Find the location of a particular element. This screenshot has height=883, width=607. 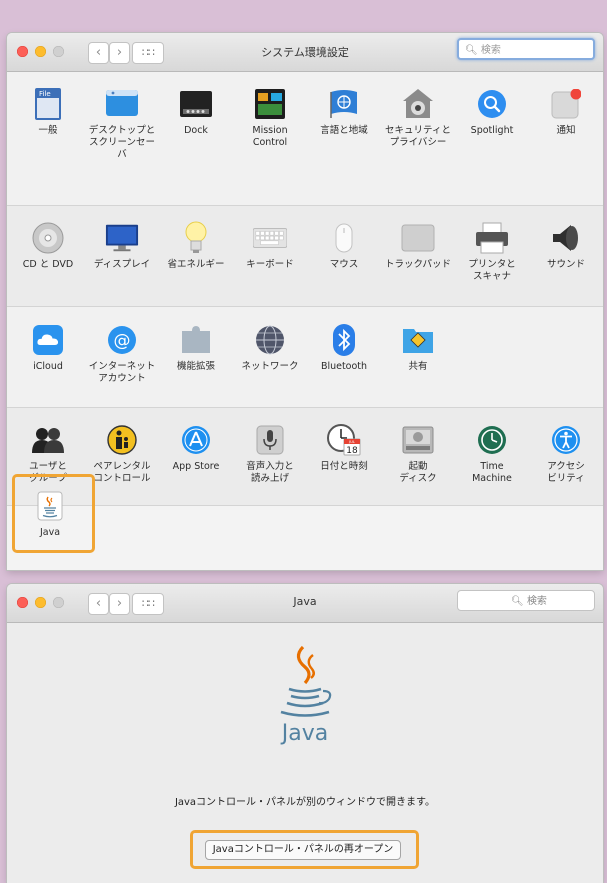

svg-text: File is located at coordinates (45, 94).